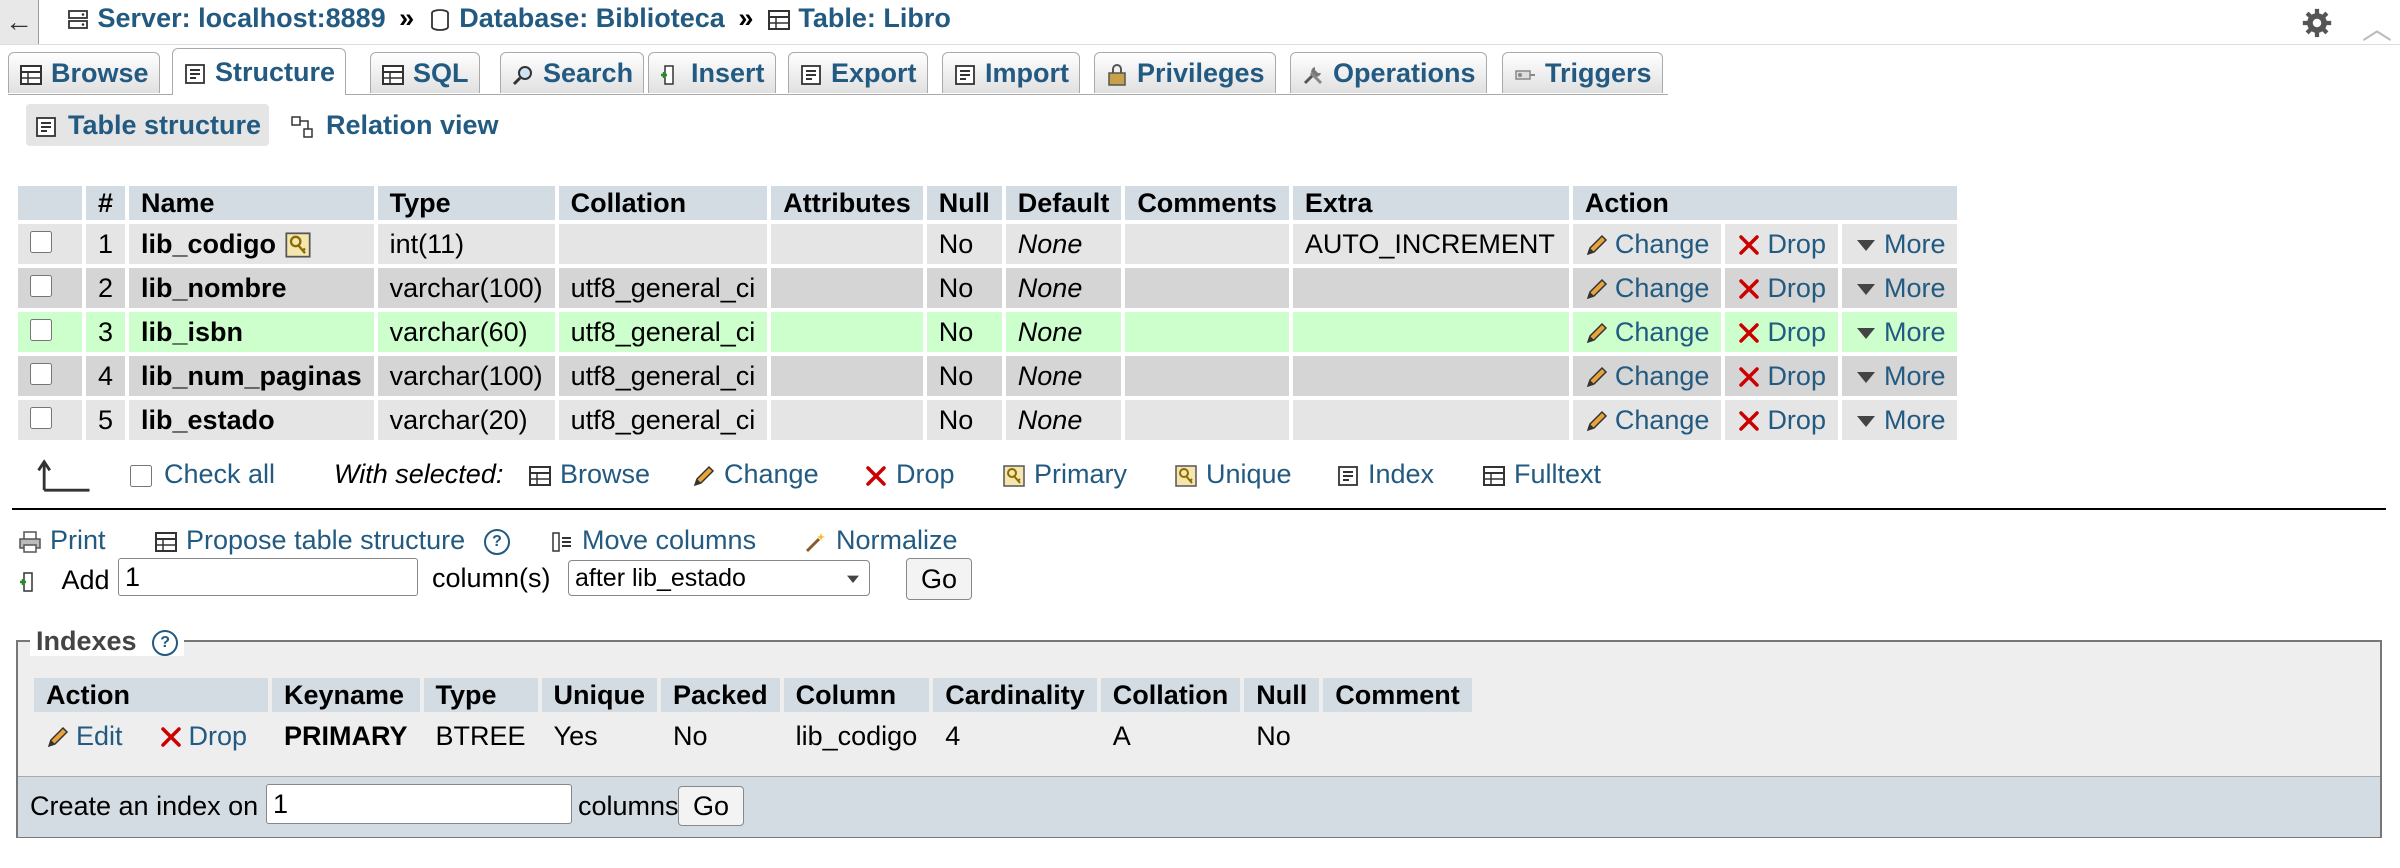 The height and width of the screenshot is (868, 2400). What do you see at coordinates (663, 244) in the screenshot?
I see `column-collation` at bounding box center [663, 244].